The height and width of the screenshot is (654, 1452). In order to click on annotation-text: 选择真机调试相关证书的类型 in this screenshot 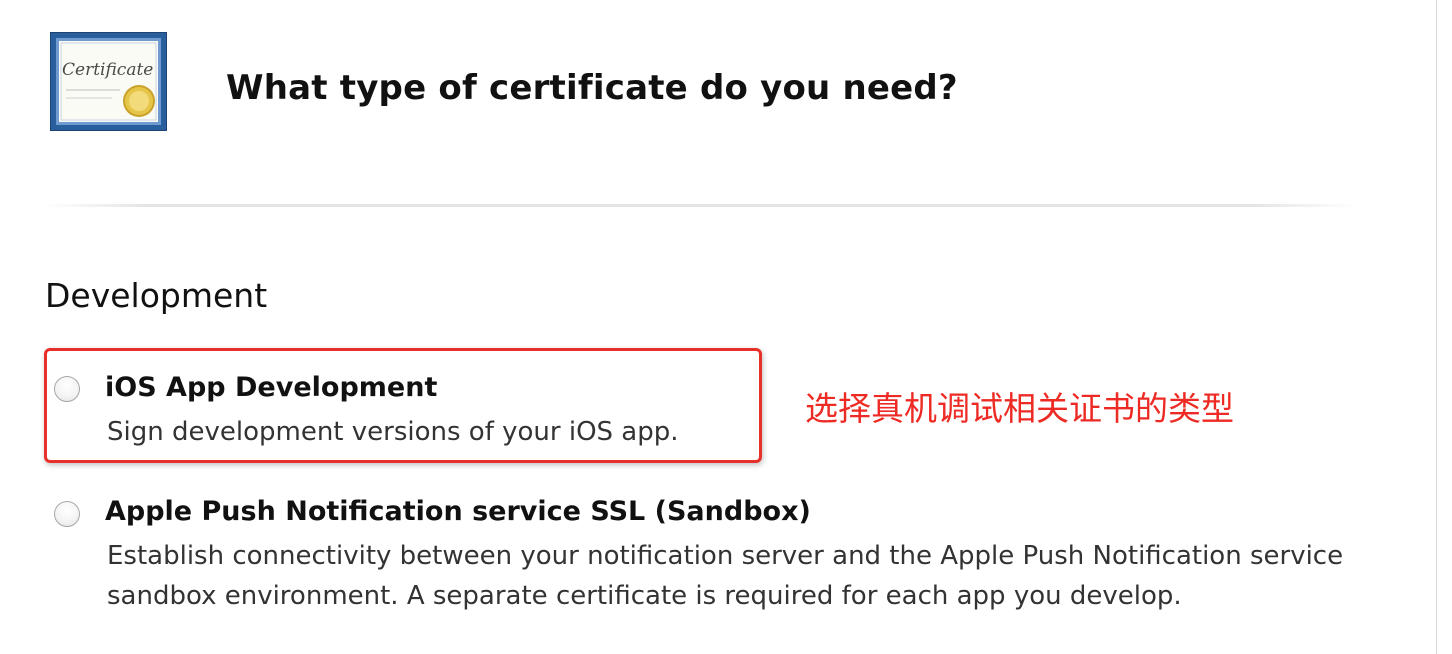, I will do `click(1019, 408)`.